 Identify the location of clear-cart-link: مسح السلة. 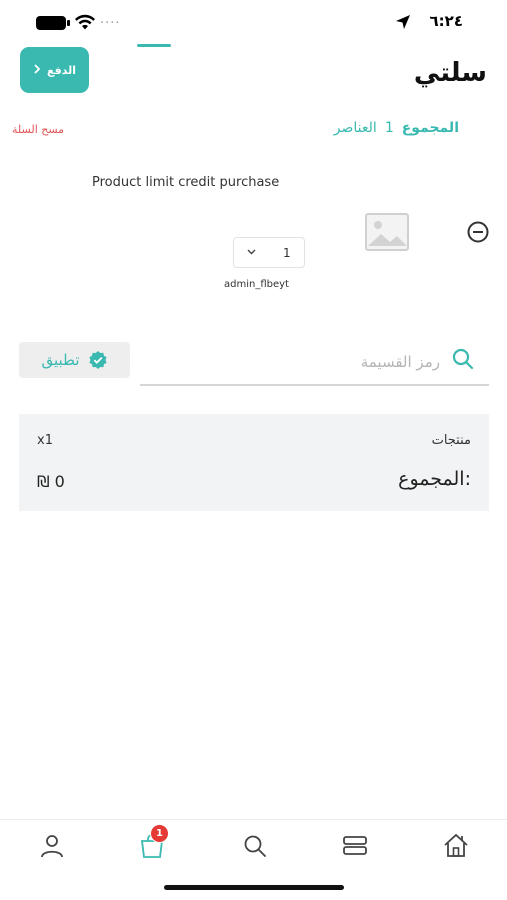
(38, 129).